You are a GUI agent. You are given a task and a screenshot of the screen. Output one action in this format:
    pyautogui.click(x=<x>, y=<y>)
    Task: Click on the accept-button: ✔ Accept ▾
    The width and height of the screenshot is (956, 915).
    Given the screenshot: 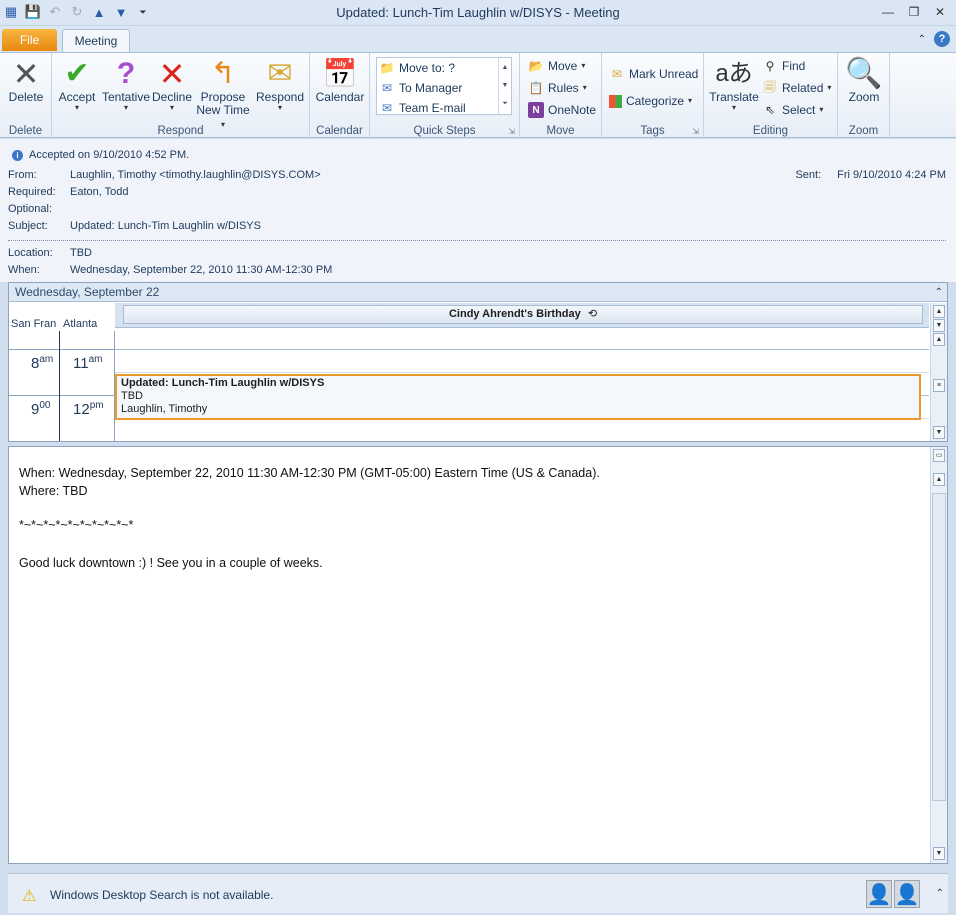 What is the action you would take?
    pyautogui.click(x=77, y=84)
    